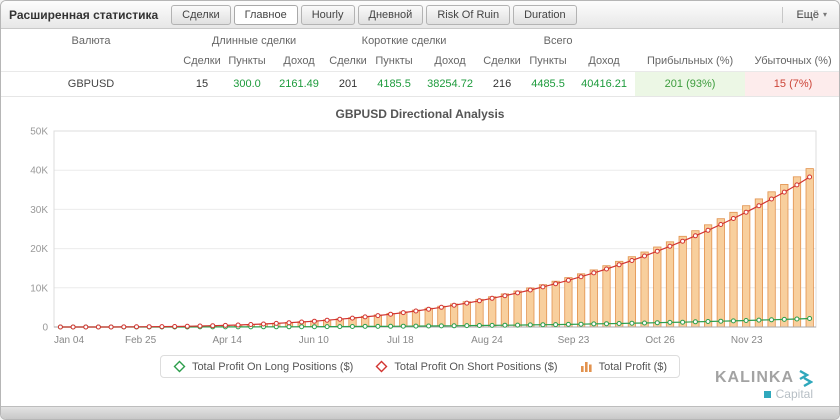 The height and width of the screenshot is (420, 840). Describe the element at coordinates (604, 61) in the screenshot. I see `col-total-income: Доход` at that location.